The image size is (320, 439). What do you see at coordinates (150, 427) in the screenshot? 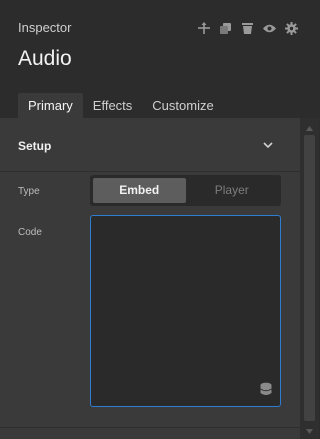
I see `section-divider` at bounding box center [150, 427].